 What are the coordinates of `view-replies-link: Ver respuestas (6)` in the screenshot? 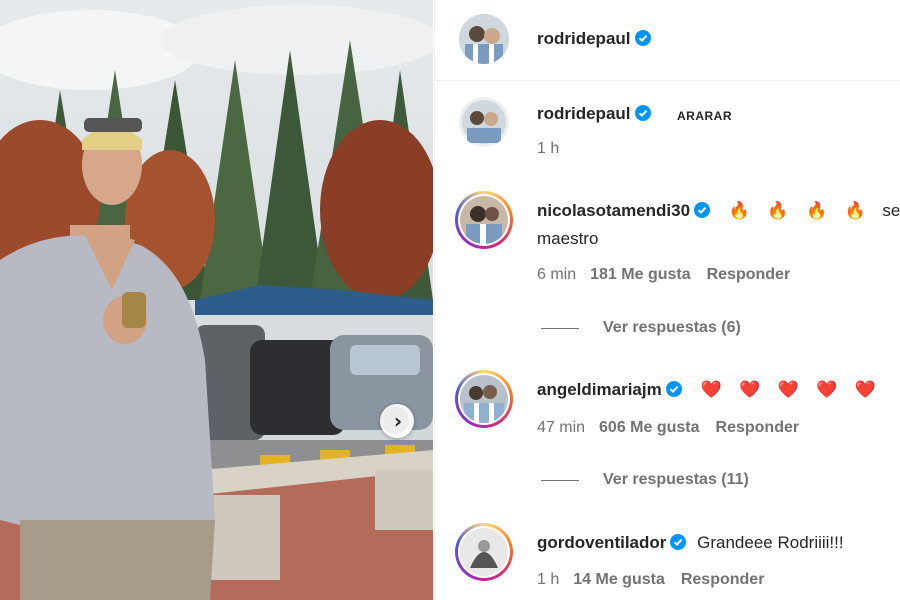 It's located at (672, 328).